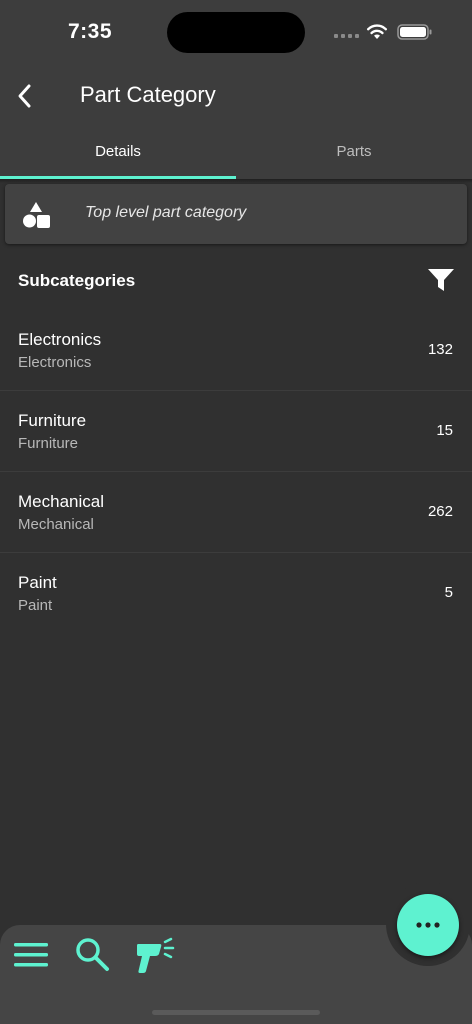 The height and width of the screenshot is (1024, 472). I want to click on list-item: Furniture Furniture 15, so click(236, 431).